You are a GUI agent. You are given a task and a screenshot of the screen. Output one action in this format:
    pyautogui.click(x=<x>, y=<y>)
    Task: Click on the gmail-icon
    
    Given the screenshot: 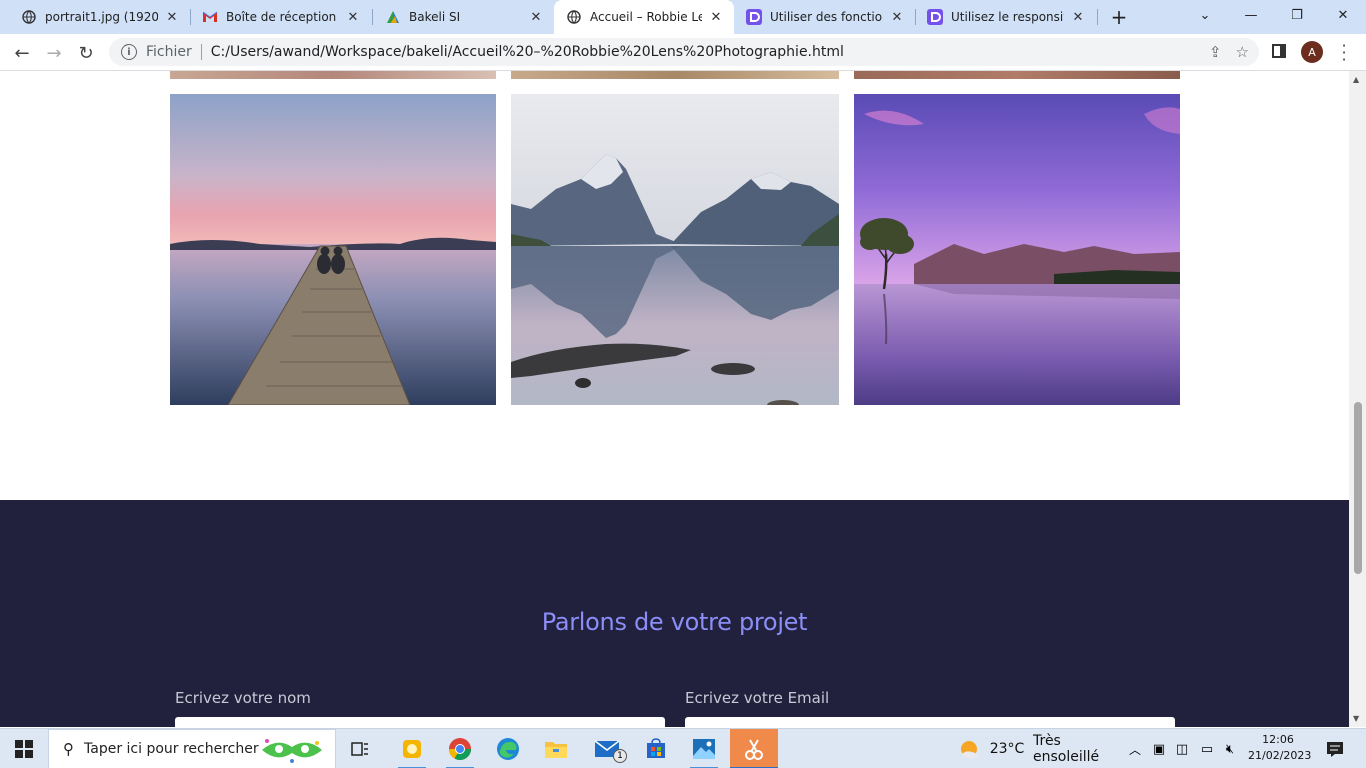 What is the action you would take?
    pyautogui.click(x=210, y=17)
    